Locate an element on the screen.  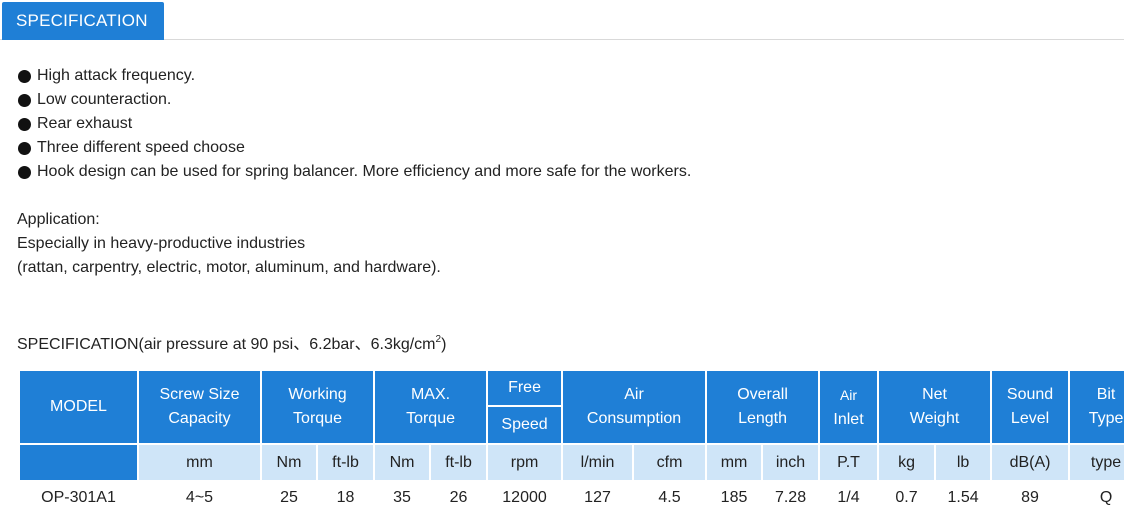
header-overall-length: Overall Length is located at coordinates (763, 407).